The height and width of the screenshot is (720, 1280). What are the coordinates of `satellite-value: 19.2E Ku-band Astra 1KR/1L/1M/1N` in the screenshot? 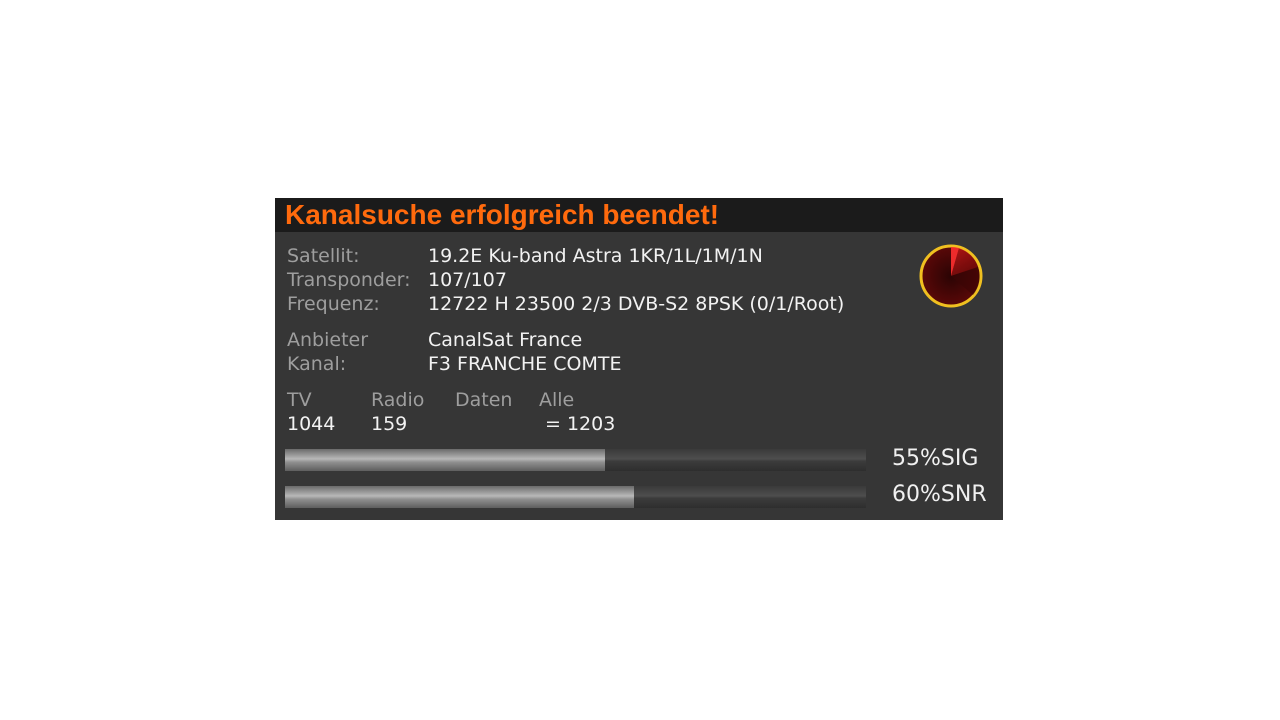 It's located at (595, 256).